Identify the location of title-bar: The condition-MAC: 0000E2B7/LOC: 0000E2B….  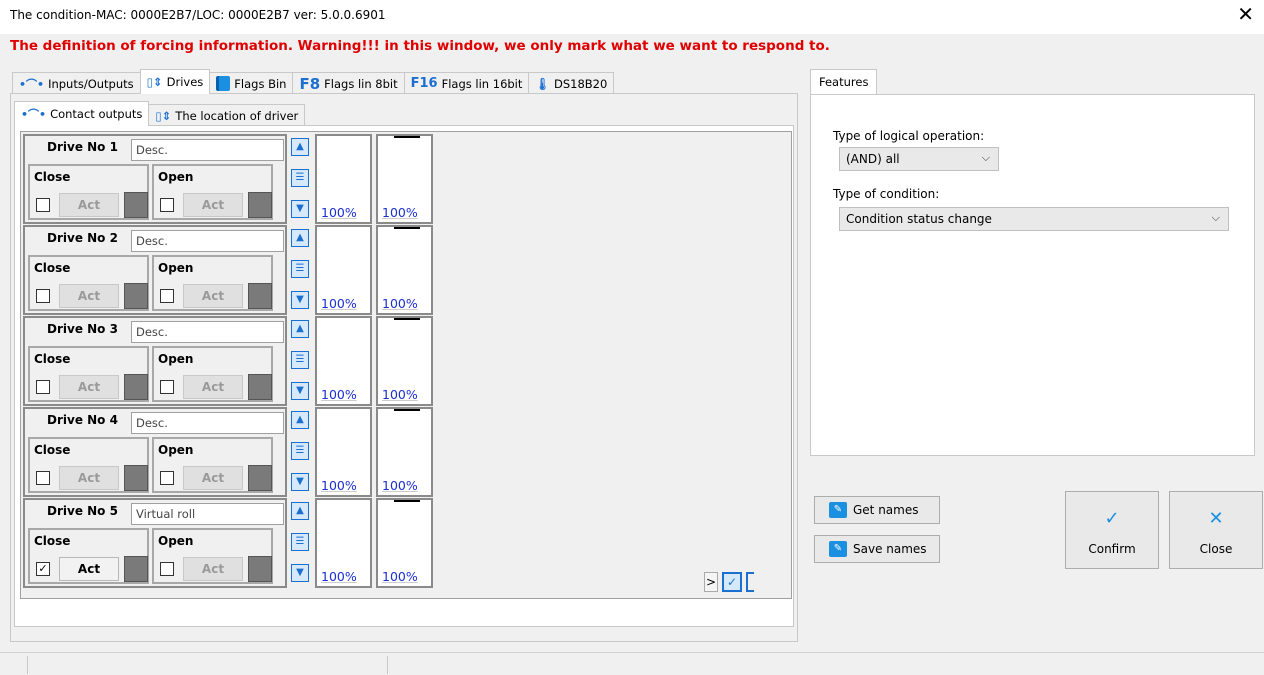
(632, 17).